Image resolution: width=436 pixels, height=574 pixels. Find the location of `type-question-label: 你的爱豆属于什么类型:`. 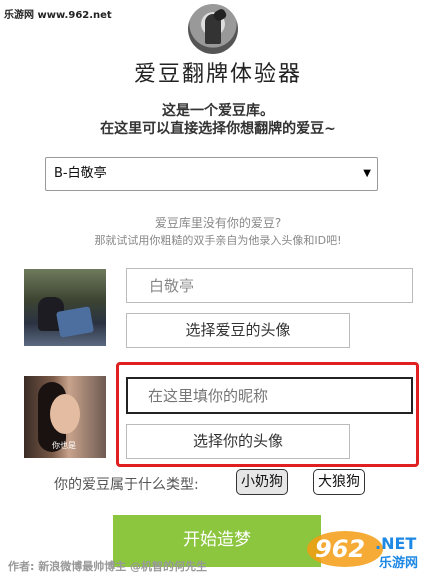

type-question-label: 你的爱豆属于什么类型: is located at coordinates (126, 485).